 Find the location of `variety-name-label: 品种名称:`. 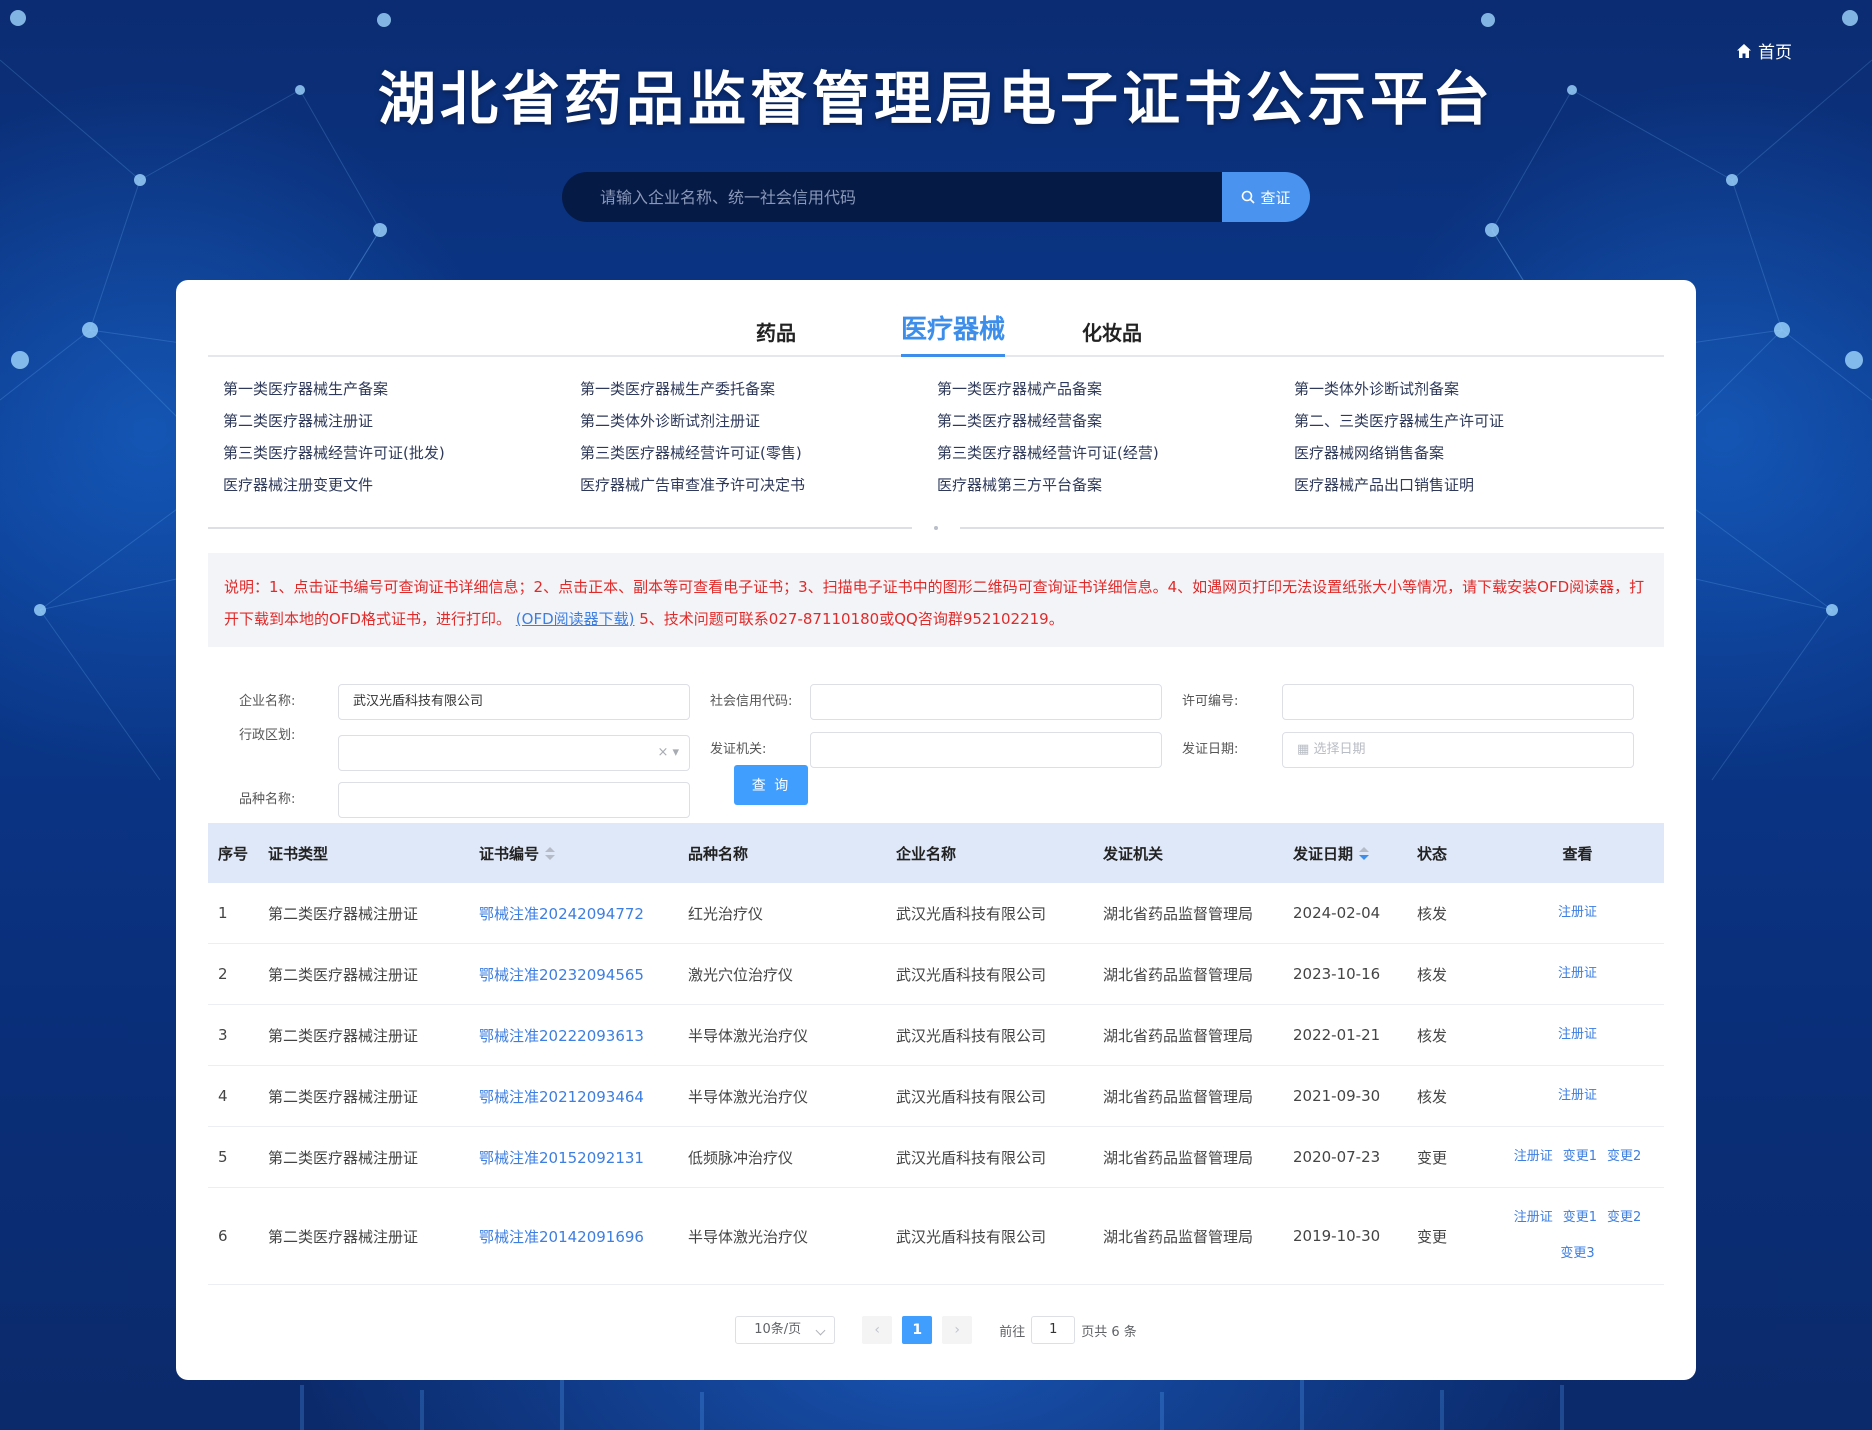

variety-name-label: 品种名称: is located at coordinates (267, 799).